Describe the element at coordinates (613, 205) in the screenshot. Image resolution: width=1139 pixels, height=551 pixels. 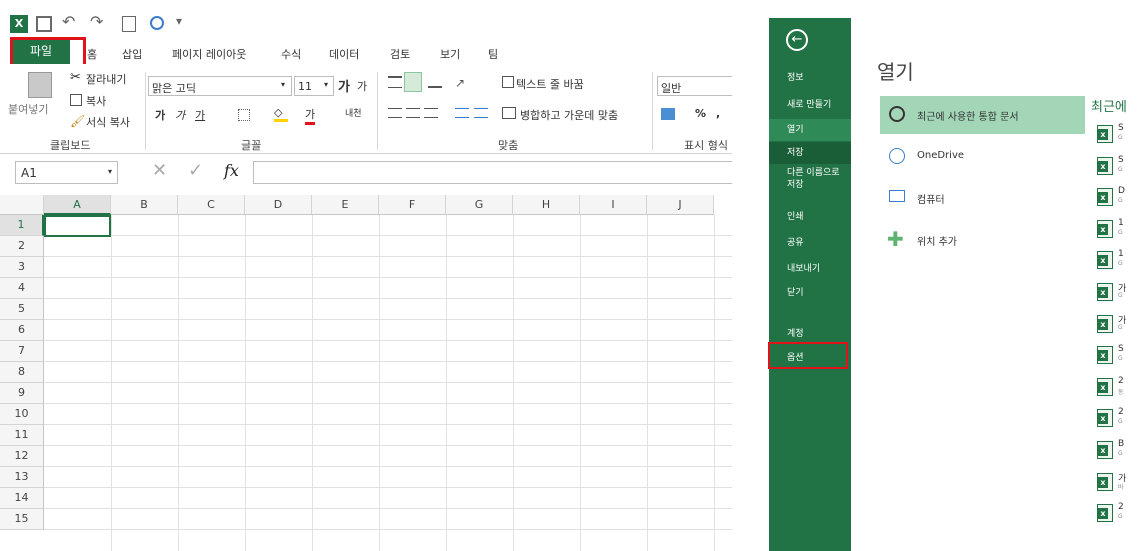
I see `column-header-i: I` at that location.